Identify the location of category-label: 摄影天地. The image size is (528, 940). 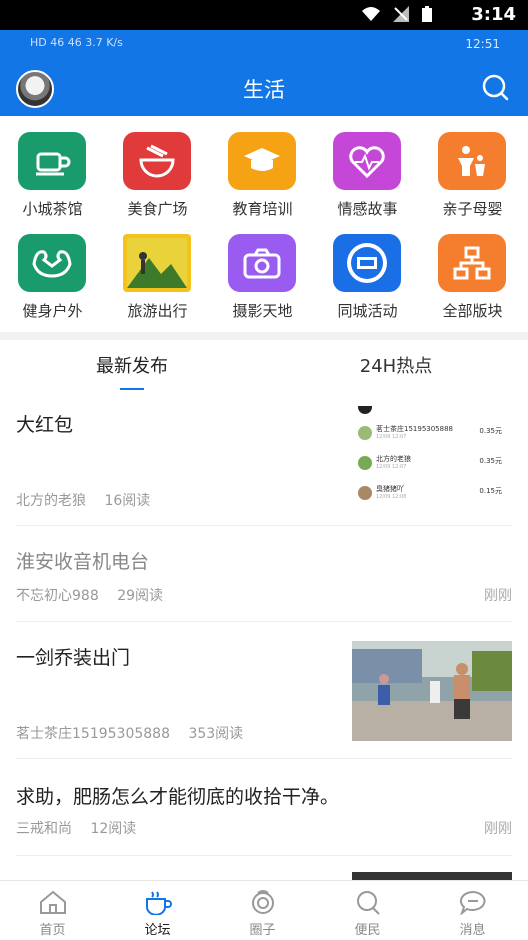
(262, 311).